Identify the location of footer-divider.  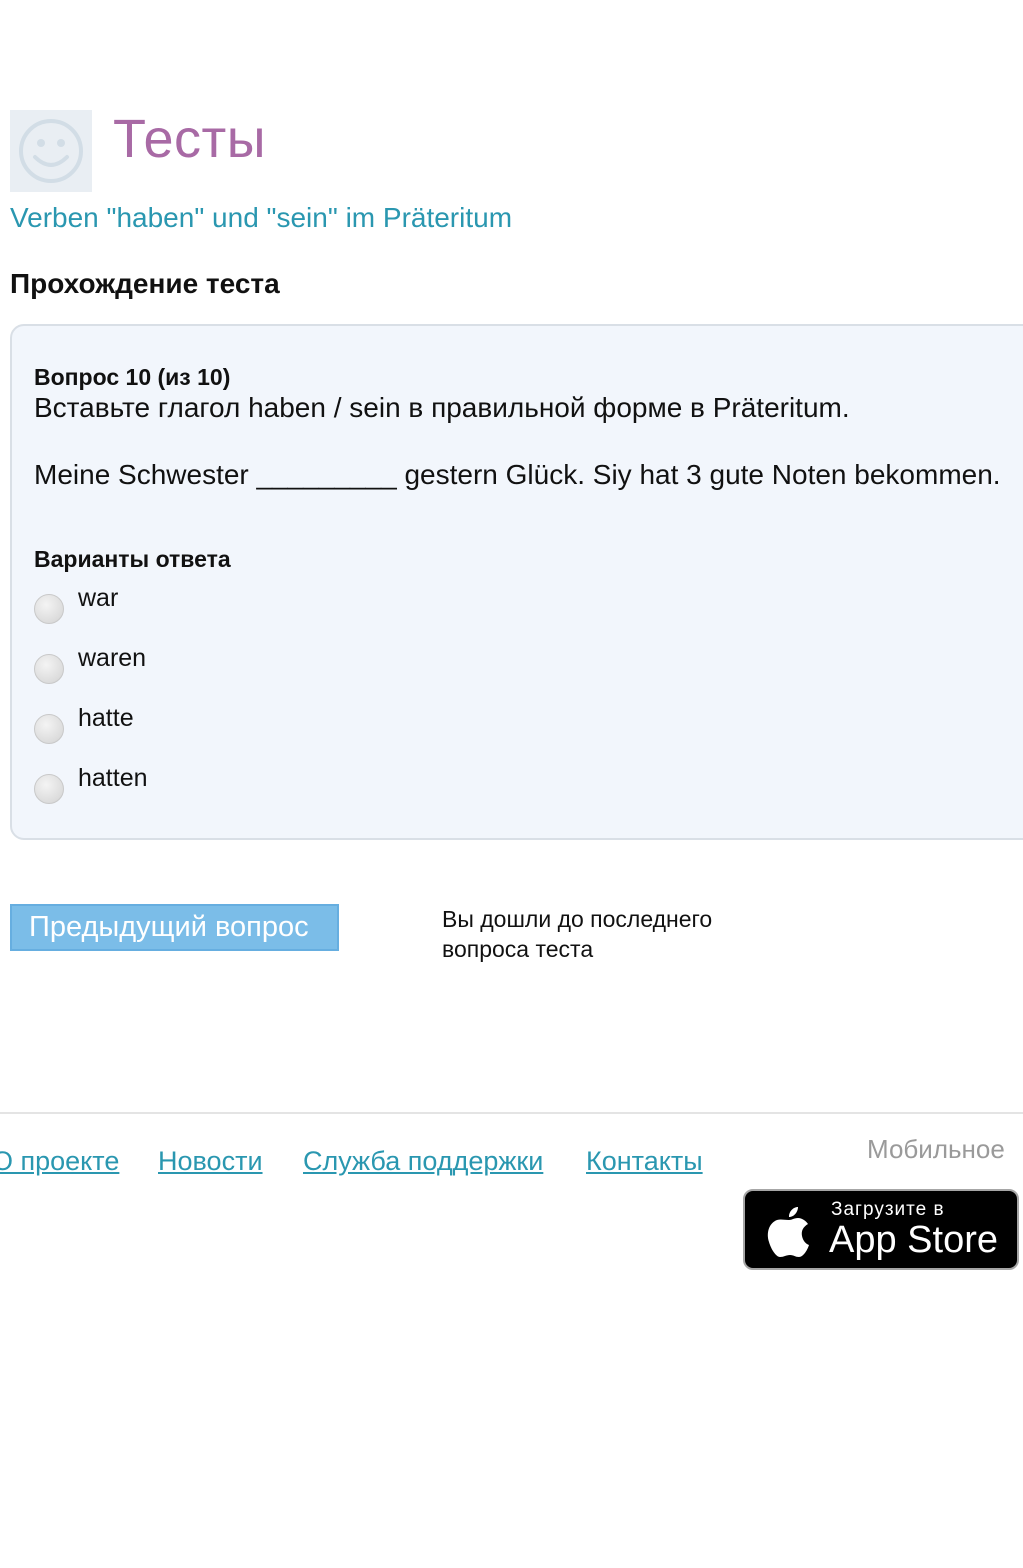
(511, 1113).